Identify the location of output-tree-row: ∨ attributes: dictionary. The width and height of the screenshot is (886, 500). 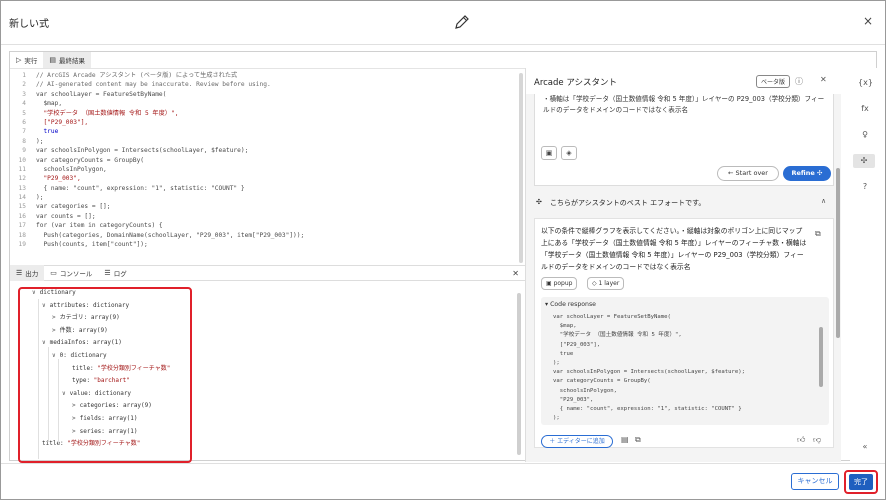
(85, 306).